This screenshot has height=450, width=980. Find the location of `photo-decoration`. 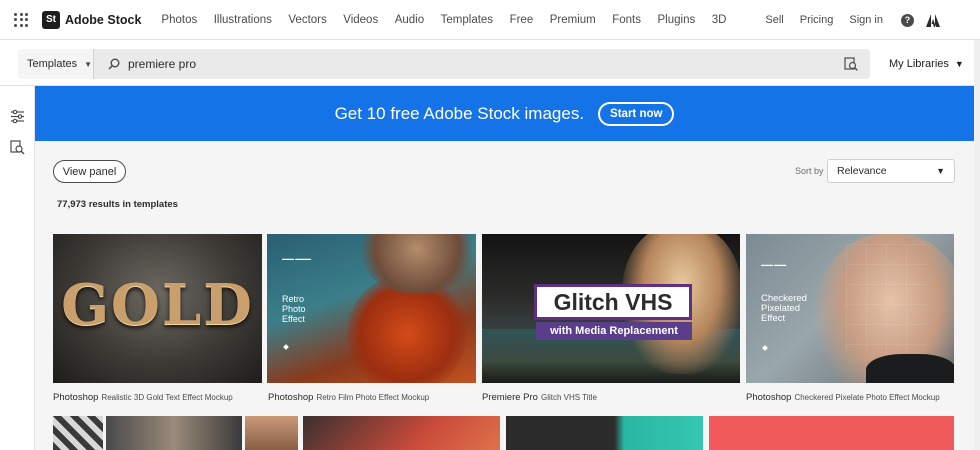

photo-decoration is located at coordinates (910, 368).